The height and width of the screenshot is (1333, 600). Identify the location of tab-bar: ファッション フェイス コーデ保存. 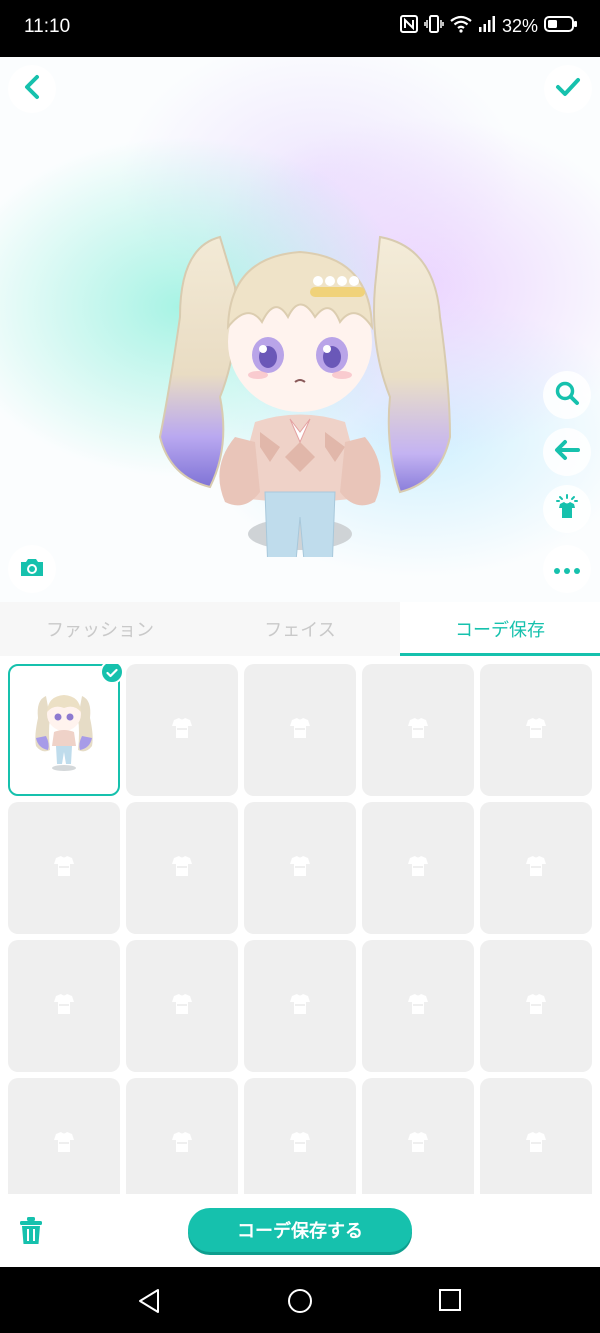
(300, 629).